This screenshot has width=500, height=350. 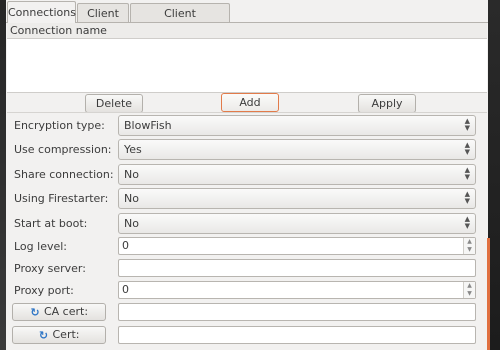 I want to click on encryption-type-value: BlowFish, so click(x=148, y=125).